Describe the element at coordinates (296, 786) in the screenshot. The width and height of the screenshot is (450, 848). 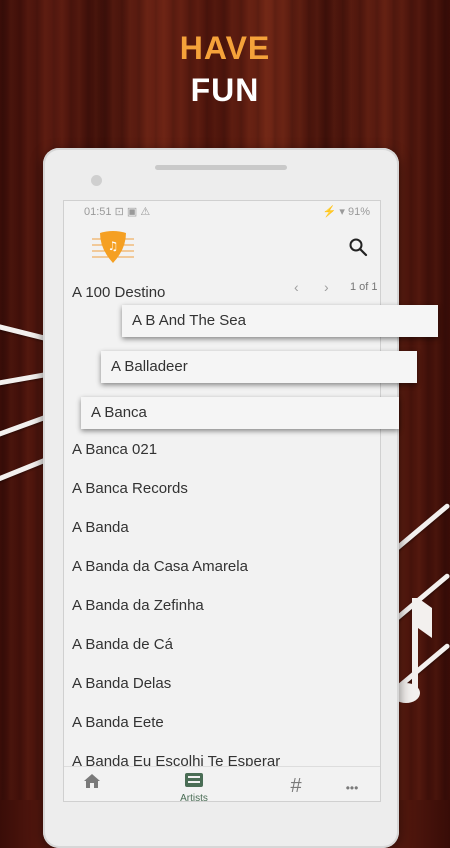
I see `nav-hash: #` at that location.